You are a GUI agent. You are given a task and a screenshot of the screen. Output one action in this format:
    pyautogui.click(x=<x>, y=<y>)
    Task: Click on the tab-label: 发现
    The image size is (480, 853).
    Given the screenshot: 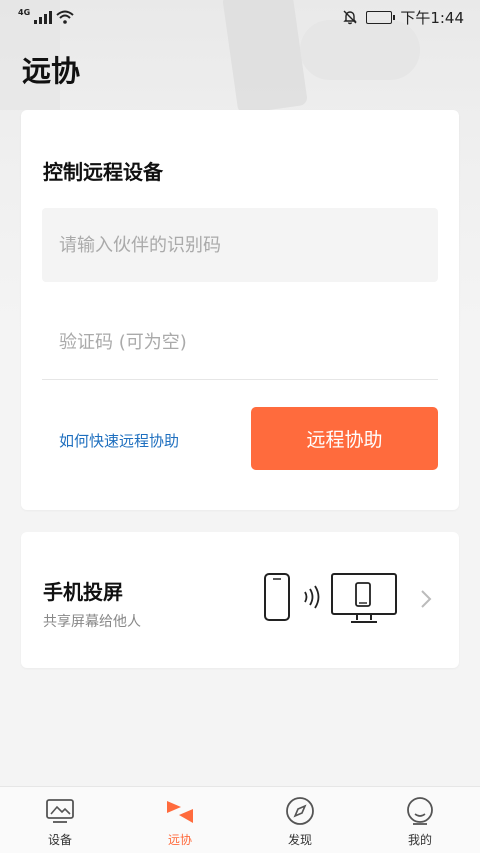 What is the action you would take?
    pyautogui.click(x=299, y=840)
    